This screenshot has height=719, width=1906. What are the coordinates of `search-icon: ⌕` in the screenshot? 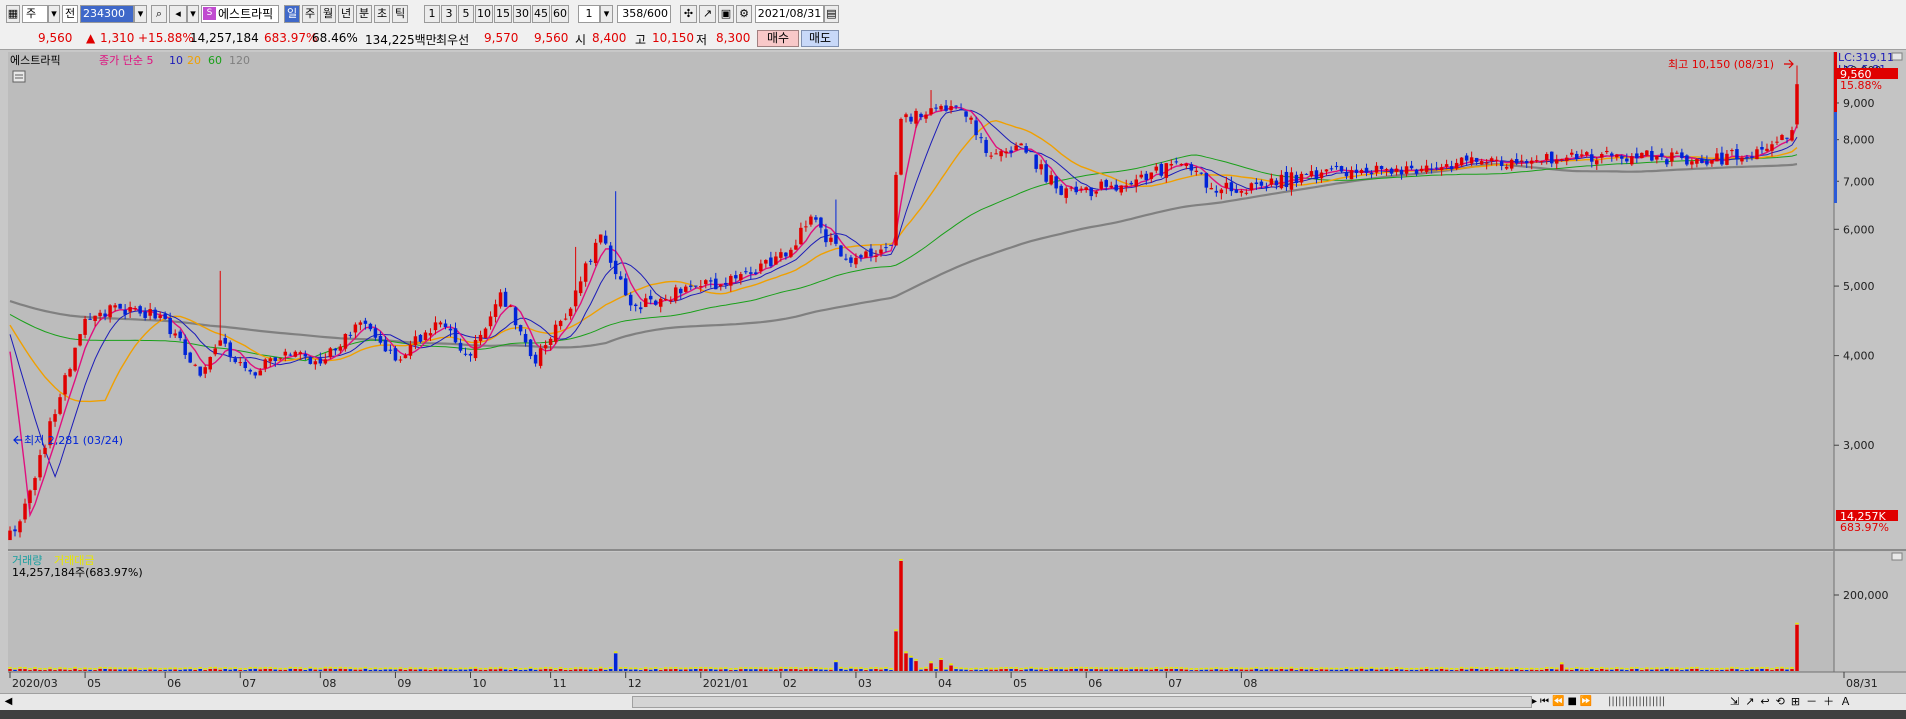 It's located at (159, 14).